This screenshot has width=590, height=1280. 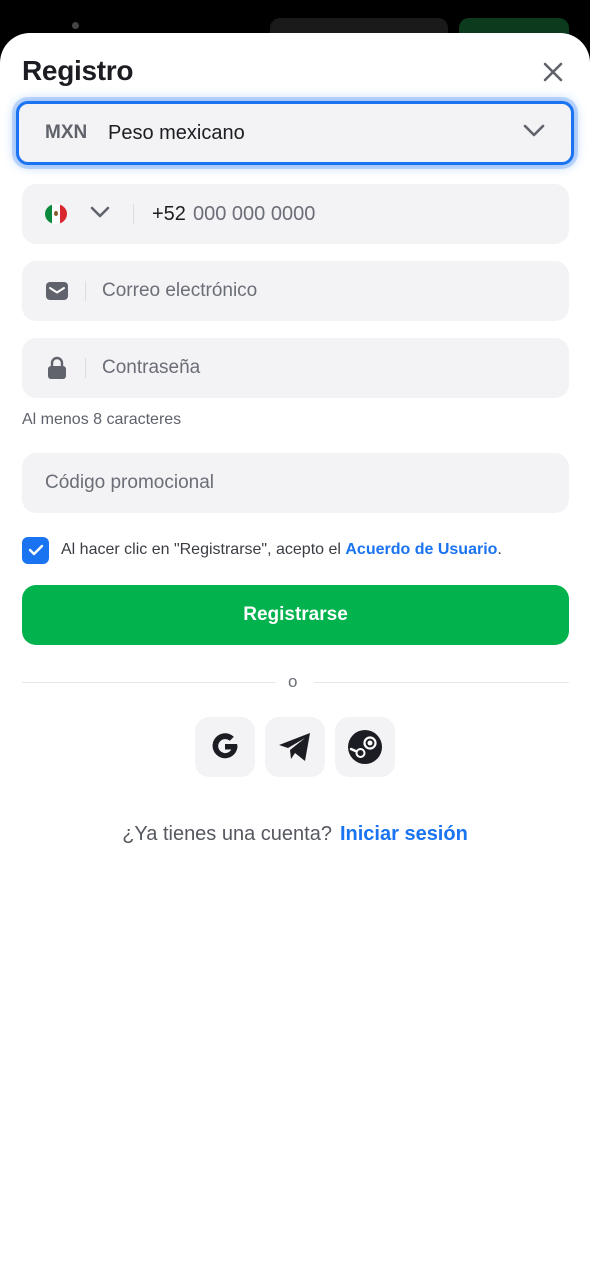 What do you see at coordinates (78, 70) in the screenshot?
I see `page-title: Registro` at bounding box center [78, 70].